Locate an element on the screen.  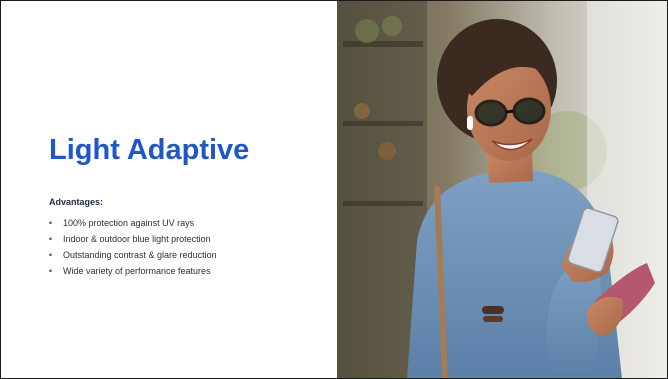
list-item: • 100% protection against UV rays is located at coordinates (133, 223).